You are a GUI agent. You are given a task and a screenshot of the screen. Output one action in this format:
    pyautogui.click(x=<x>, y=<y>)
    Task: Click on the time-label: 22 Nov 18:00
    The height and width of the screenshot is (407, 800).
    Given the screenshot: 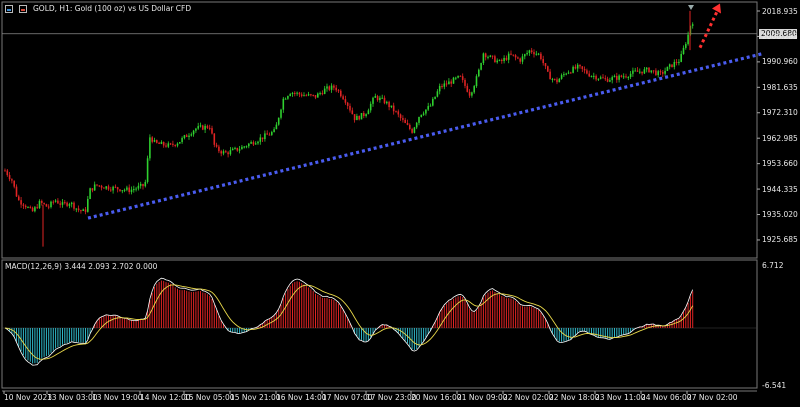 What is the action you would take?
    pyautogui.click(x=574, y=397)
    